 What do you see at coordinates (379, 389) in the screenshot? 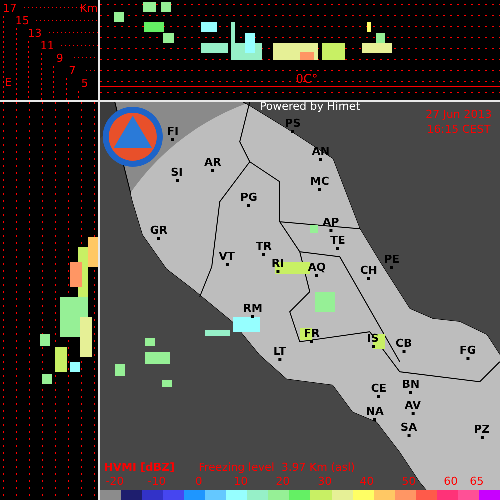
I see `city-label: CE` at bounding box center [379, 389].